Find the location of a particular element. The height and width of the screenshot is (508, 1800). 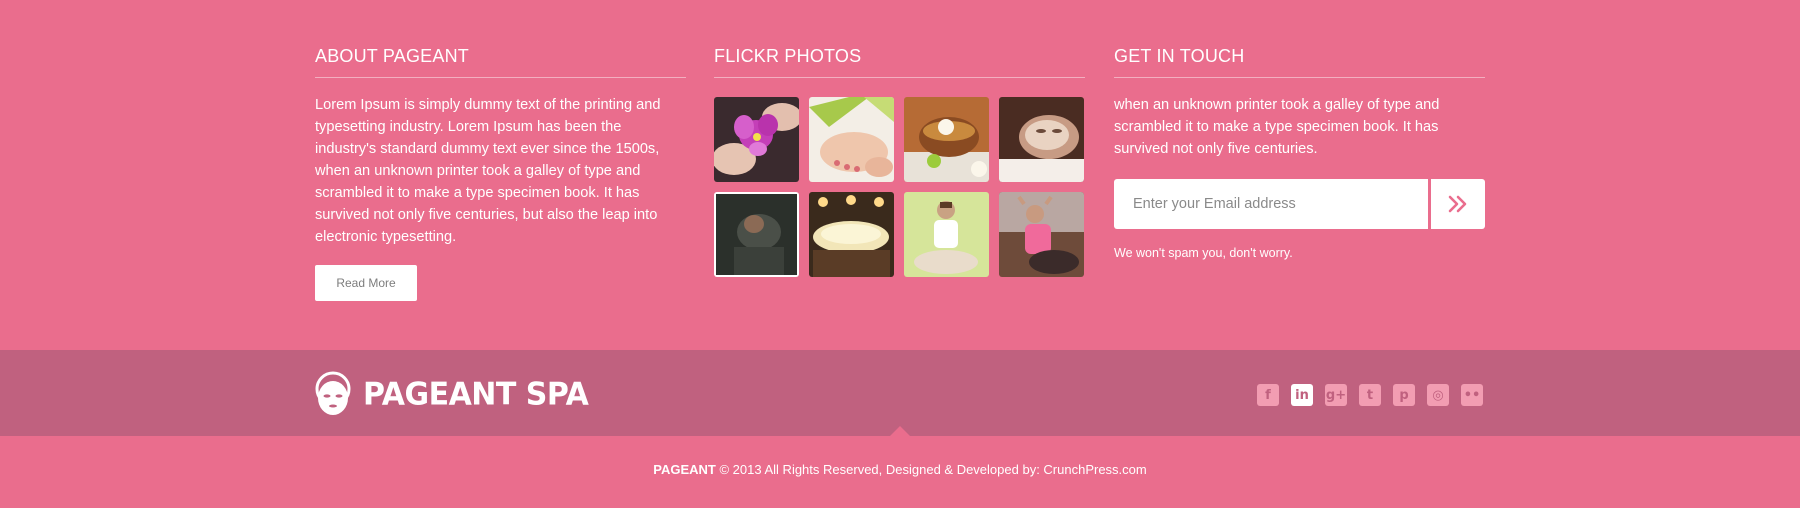

spa-face-logo-icon is located at coordinates (333, 393).